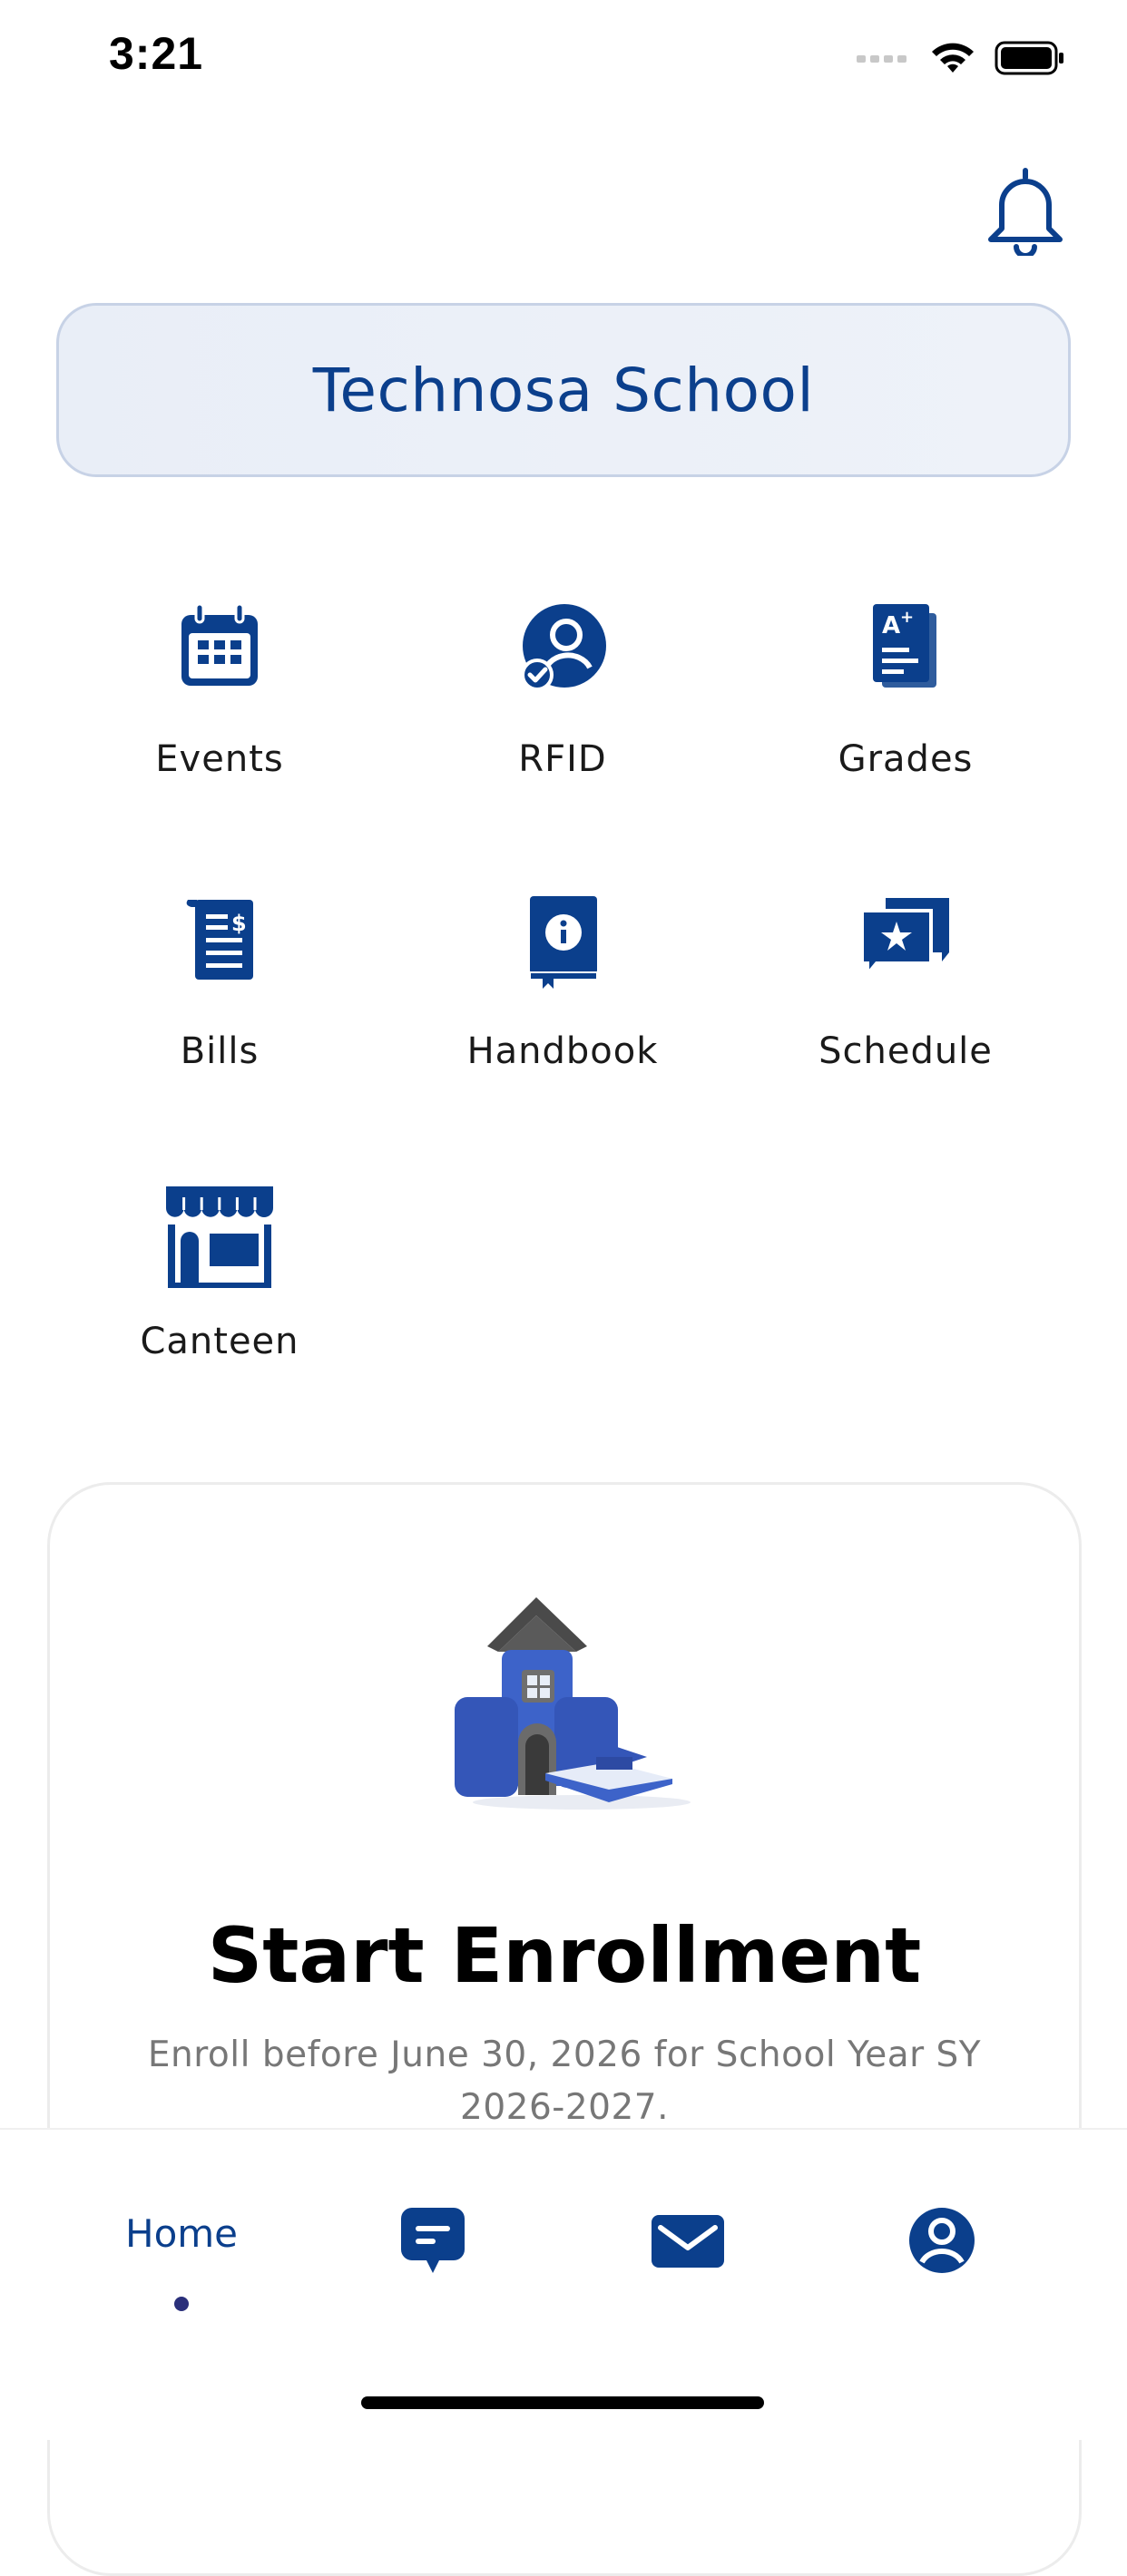 The height and width of the screenshot is (2576, 1127). I want to click on storefront-icon, so click(219, 1237).